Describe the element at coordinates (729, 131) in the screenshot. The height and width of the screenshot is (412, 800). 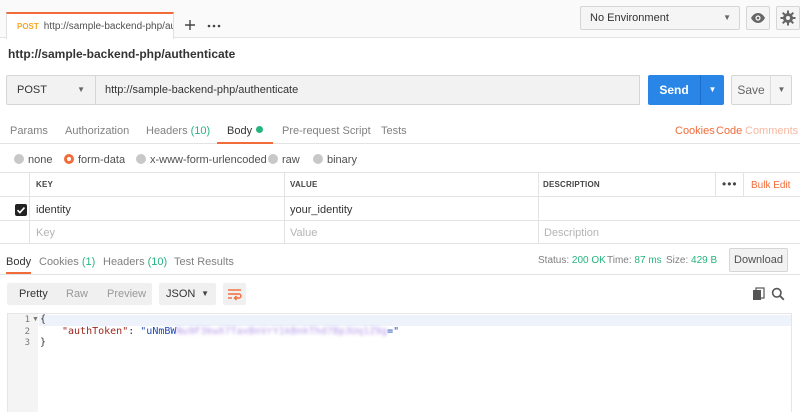
I see `code-link: Code` at that location.